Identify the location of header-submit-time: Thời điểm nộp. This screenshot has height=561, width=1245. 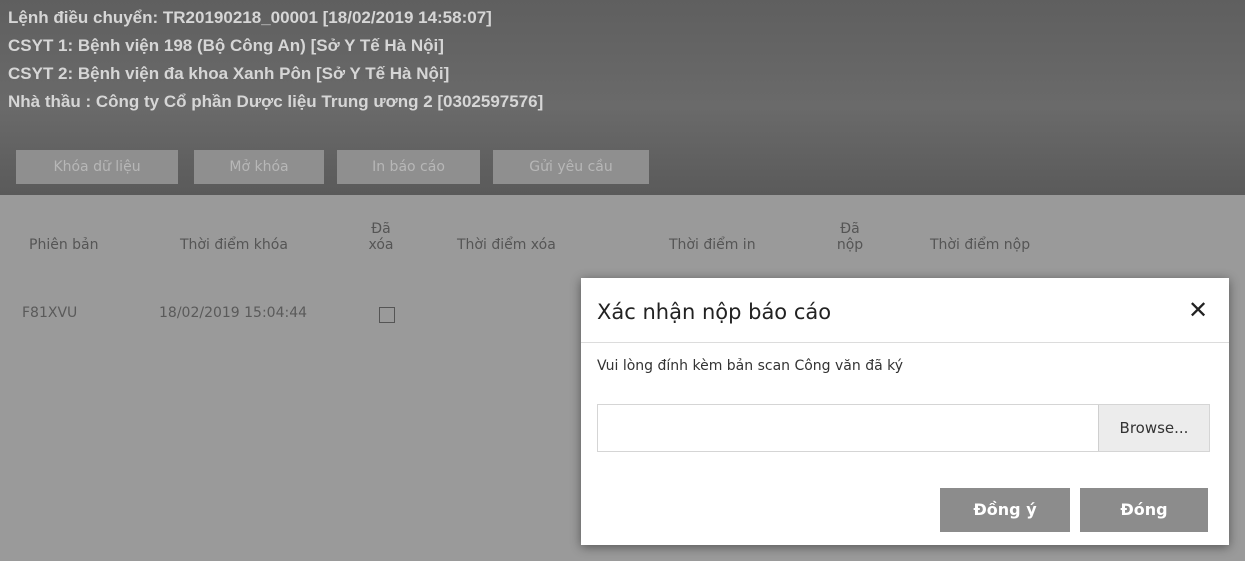
(980, 245).